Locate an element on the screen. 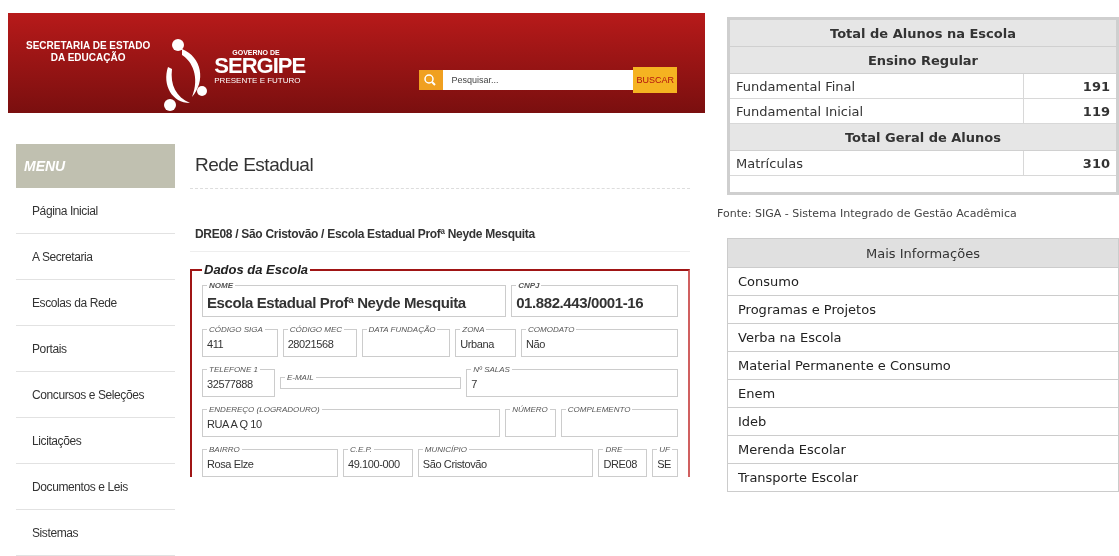 This screenshot has width=1119, height=556. info-link: Enem is located at coordinates (923, 393).